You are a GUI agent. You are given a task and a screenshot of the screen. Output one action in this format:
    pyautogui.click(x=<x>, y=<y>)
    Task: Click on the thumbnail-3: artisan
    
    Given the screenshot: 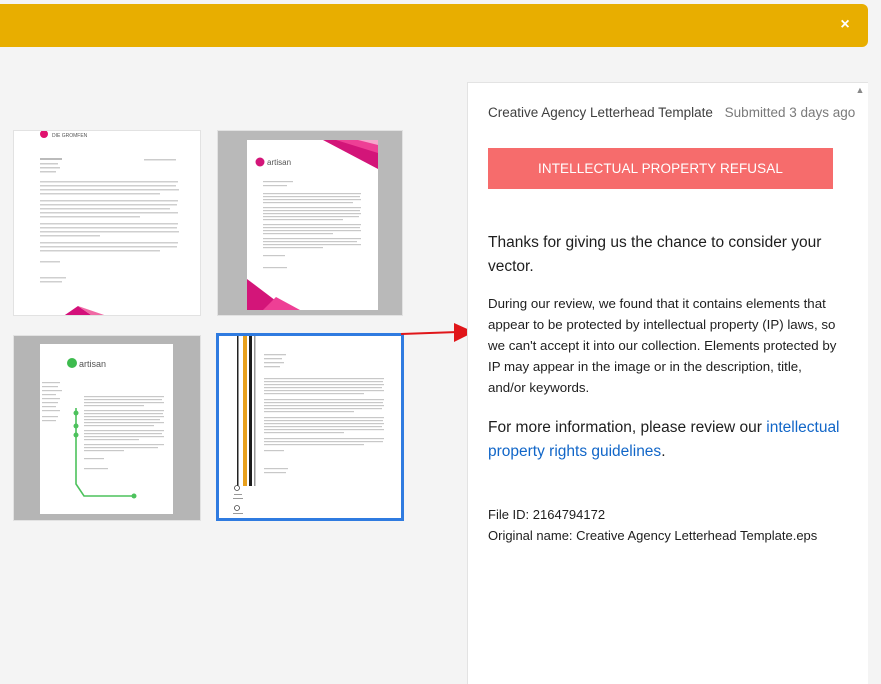 What is the action you would take?
    pyautogui.click(x=107, y=428)
    